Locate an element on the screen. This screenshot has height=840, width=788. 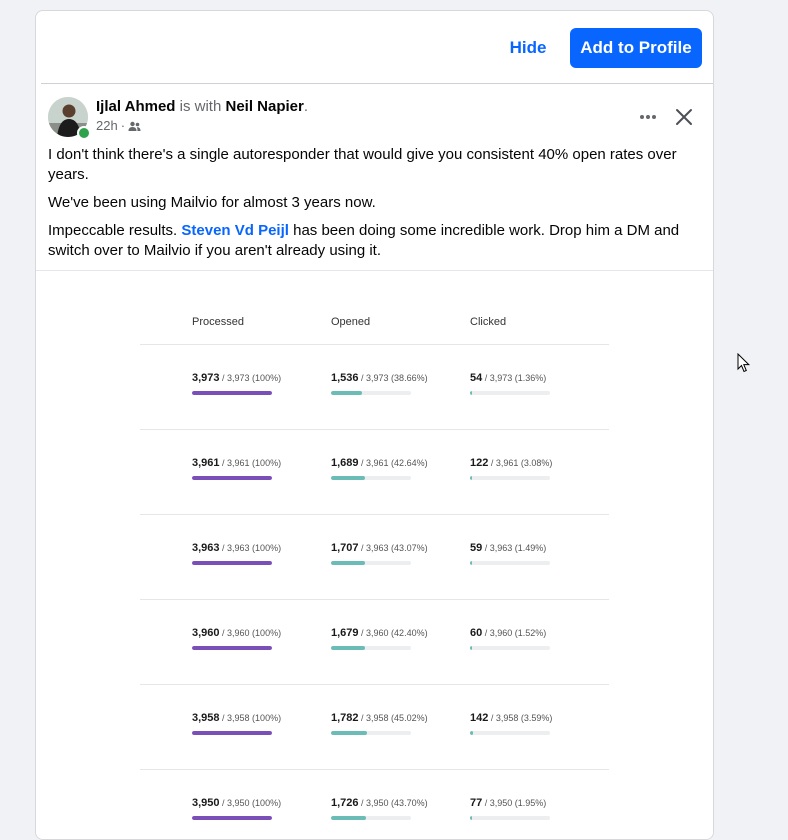
stat-total: / 3,950 (1.95%) is located at coordinates (514, 803).